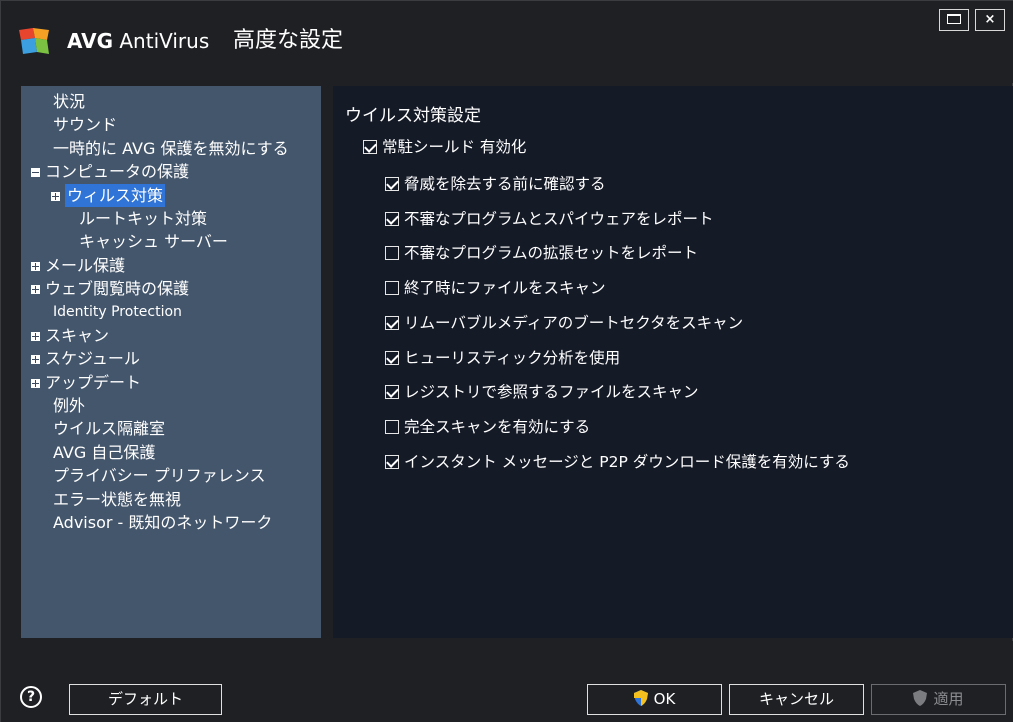 The width and height of the screenshot is (1013, 722). I want to click on help-icon: ?, so click(31, 697).